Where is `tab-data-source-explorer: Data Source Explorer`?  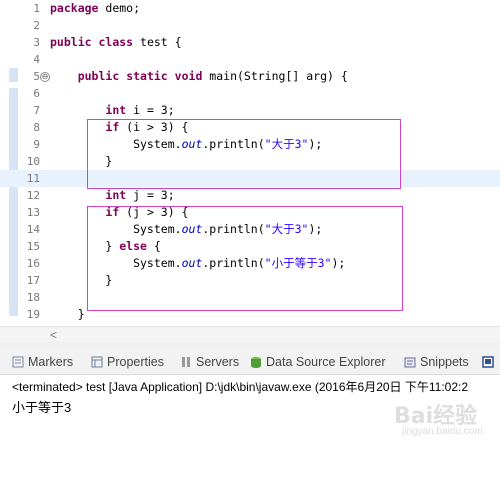
tab-data-source-explorer: Data Source Explorer is located at coordinates (318, 362).